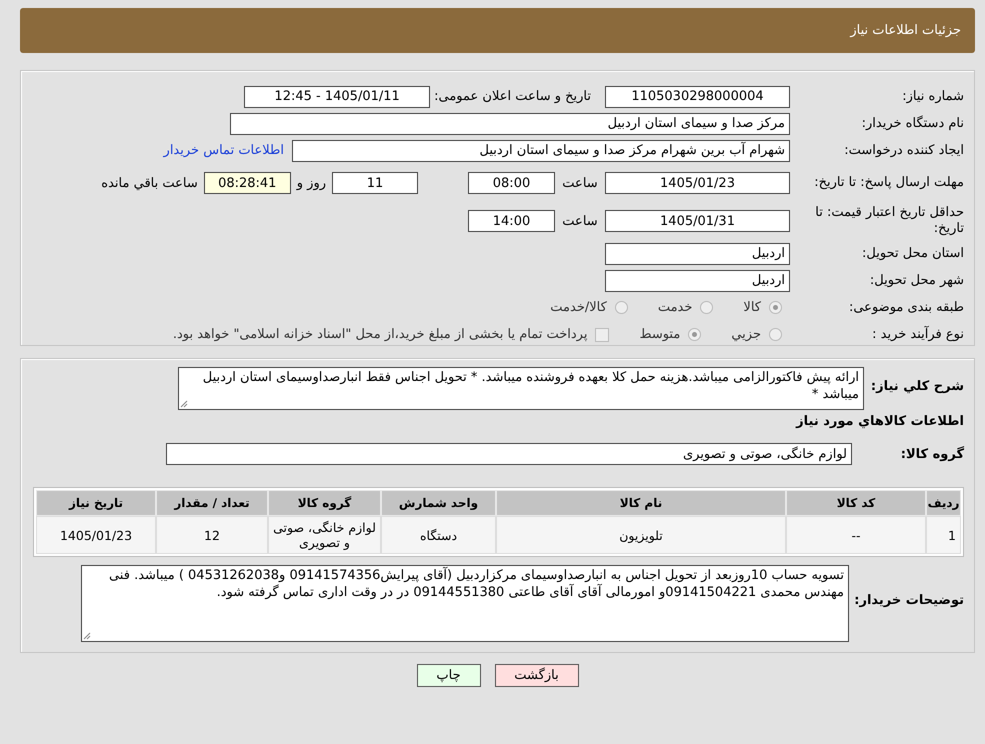  I want to click on field-label: شهر محل تحویل:, so click(916, 280).